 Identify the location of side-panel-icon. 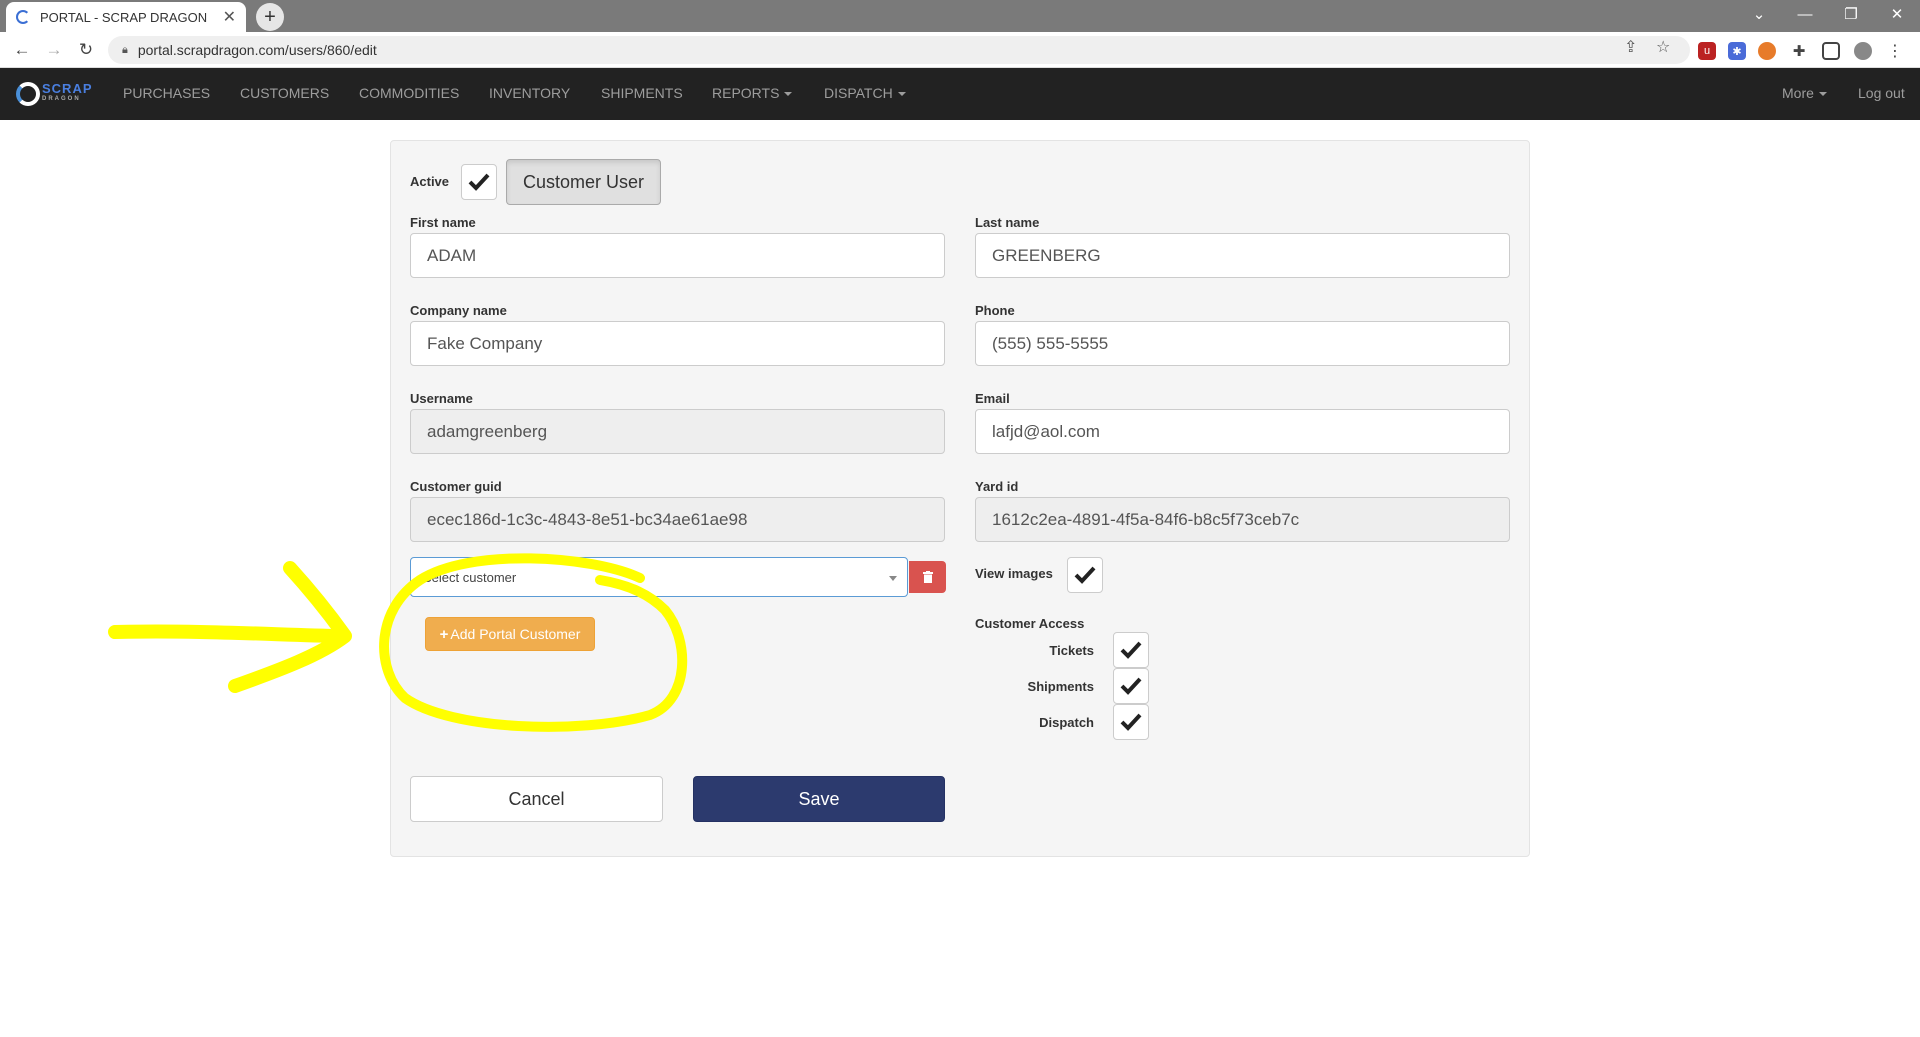
(1831, 51).